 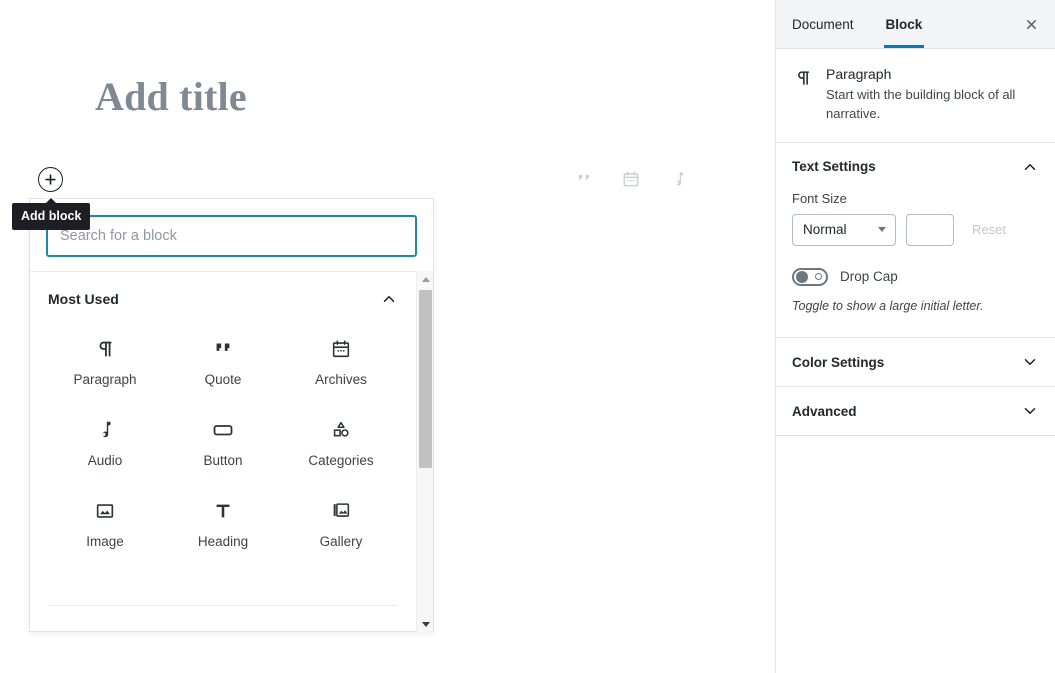 What do you see at coordinates (223, 379) in the screenshot?
I see `block-item-label: Quote` at bounding box center [223, 379].